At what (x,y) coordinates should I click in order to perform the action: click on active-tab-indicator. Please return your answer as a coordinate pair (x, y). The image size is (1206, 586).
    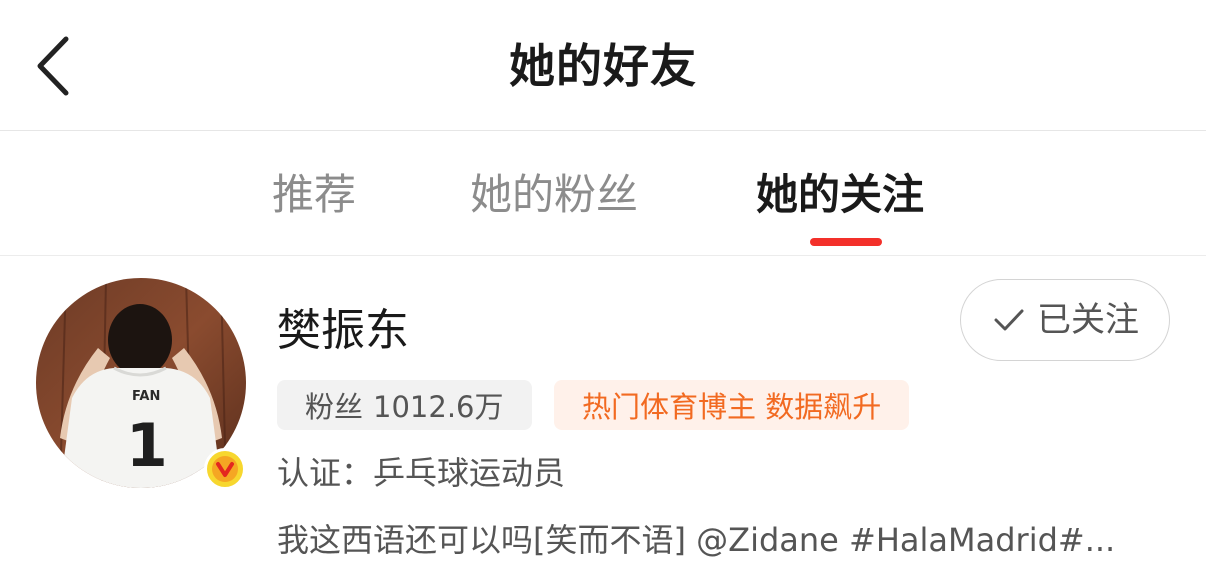
    Looking at the image, I should click on (846, 242).